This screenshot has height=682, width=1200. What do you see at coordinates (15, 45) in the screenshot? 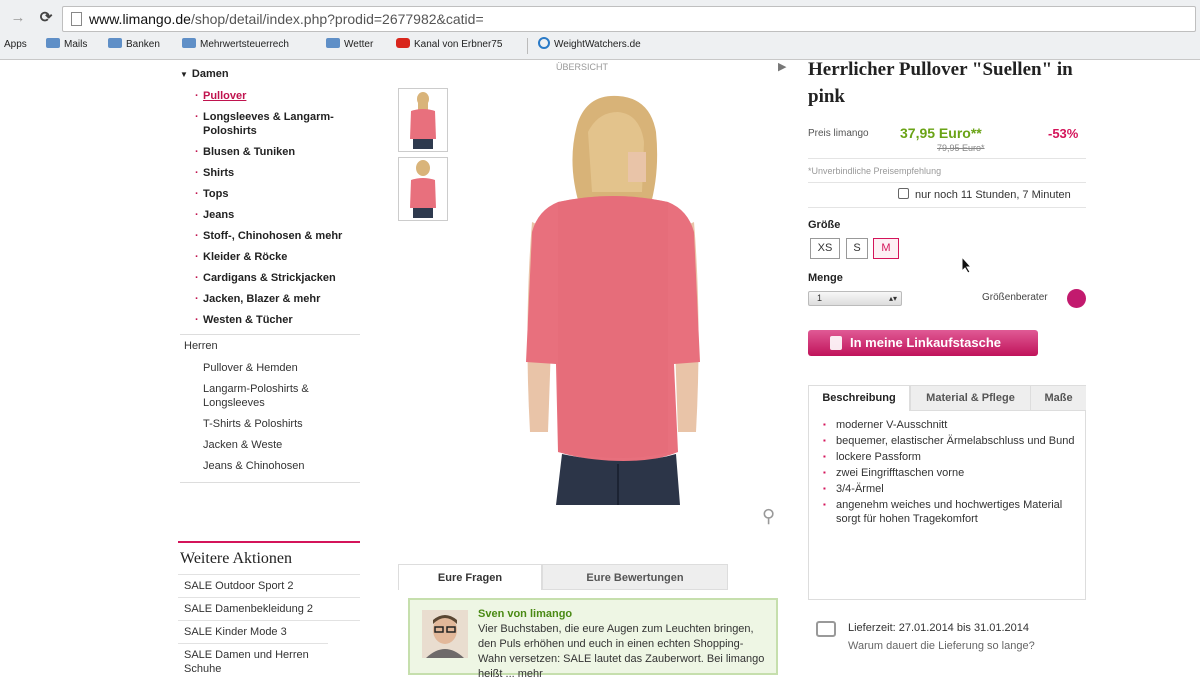
I see `bookmark-apps: Apps` at bounding box center [15, 45].